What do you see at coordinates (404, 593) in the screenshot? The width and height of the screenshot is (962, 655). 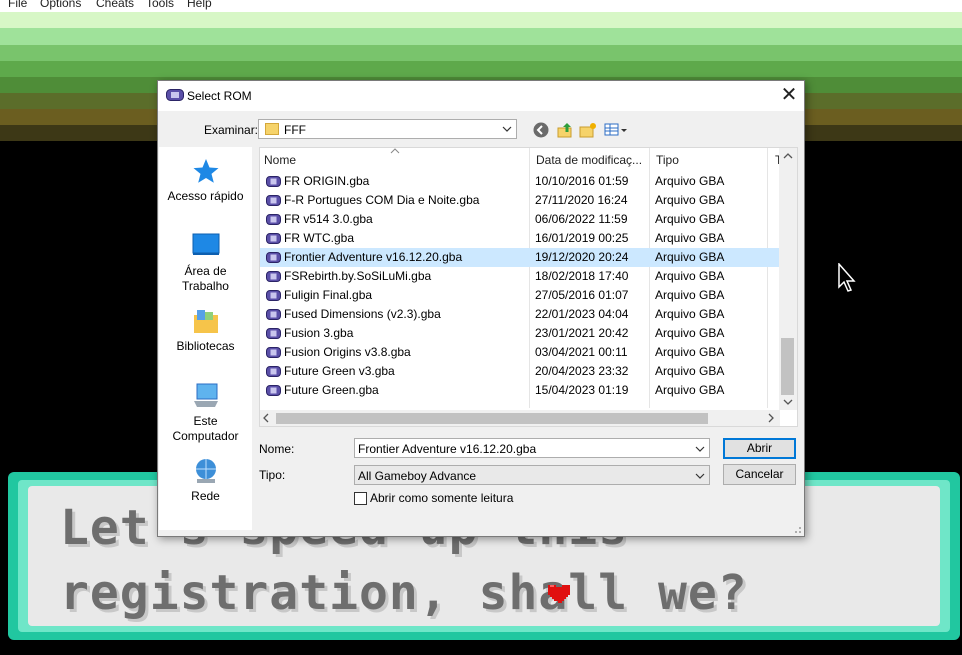 I see `game-text-line2: registration, shall we?` at bounding box center [404, 593].